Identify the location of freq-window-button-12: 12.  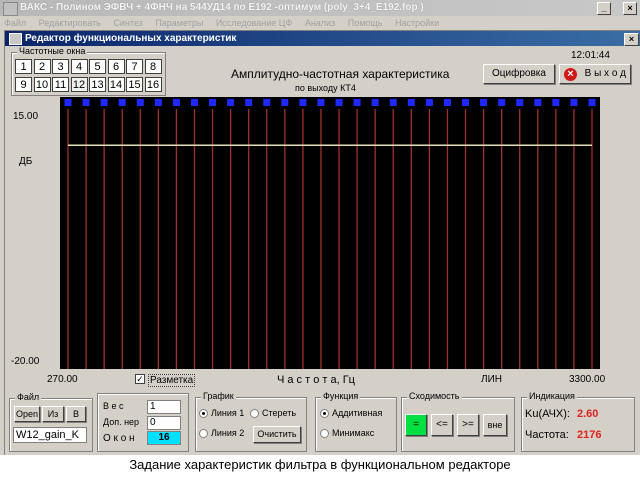
(79, 84).